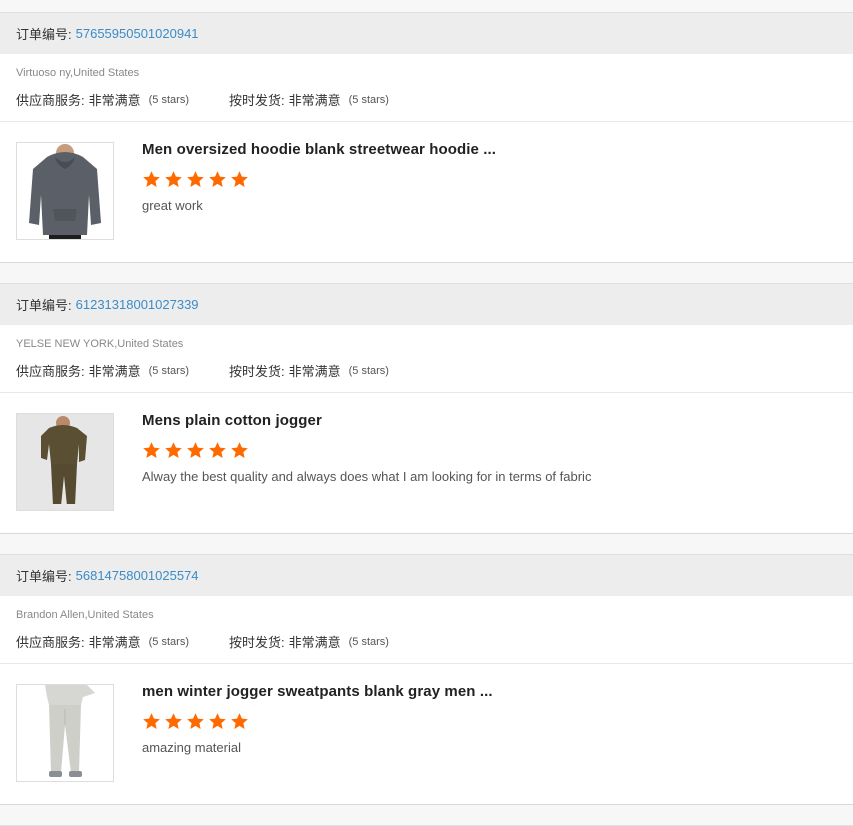 The width and height of the screenshot is (853, 826). I want to click on order-number-link: 57655950501020941, so click(137, 33).